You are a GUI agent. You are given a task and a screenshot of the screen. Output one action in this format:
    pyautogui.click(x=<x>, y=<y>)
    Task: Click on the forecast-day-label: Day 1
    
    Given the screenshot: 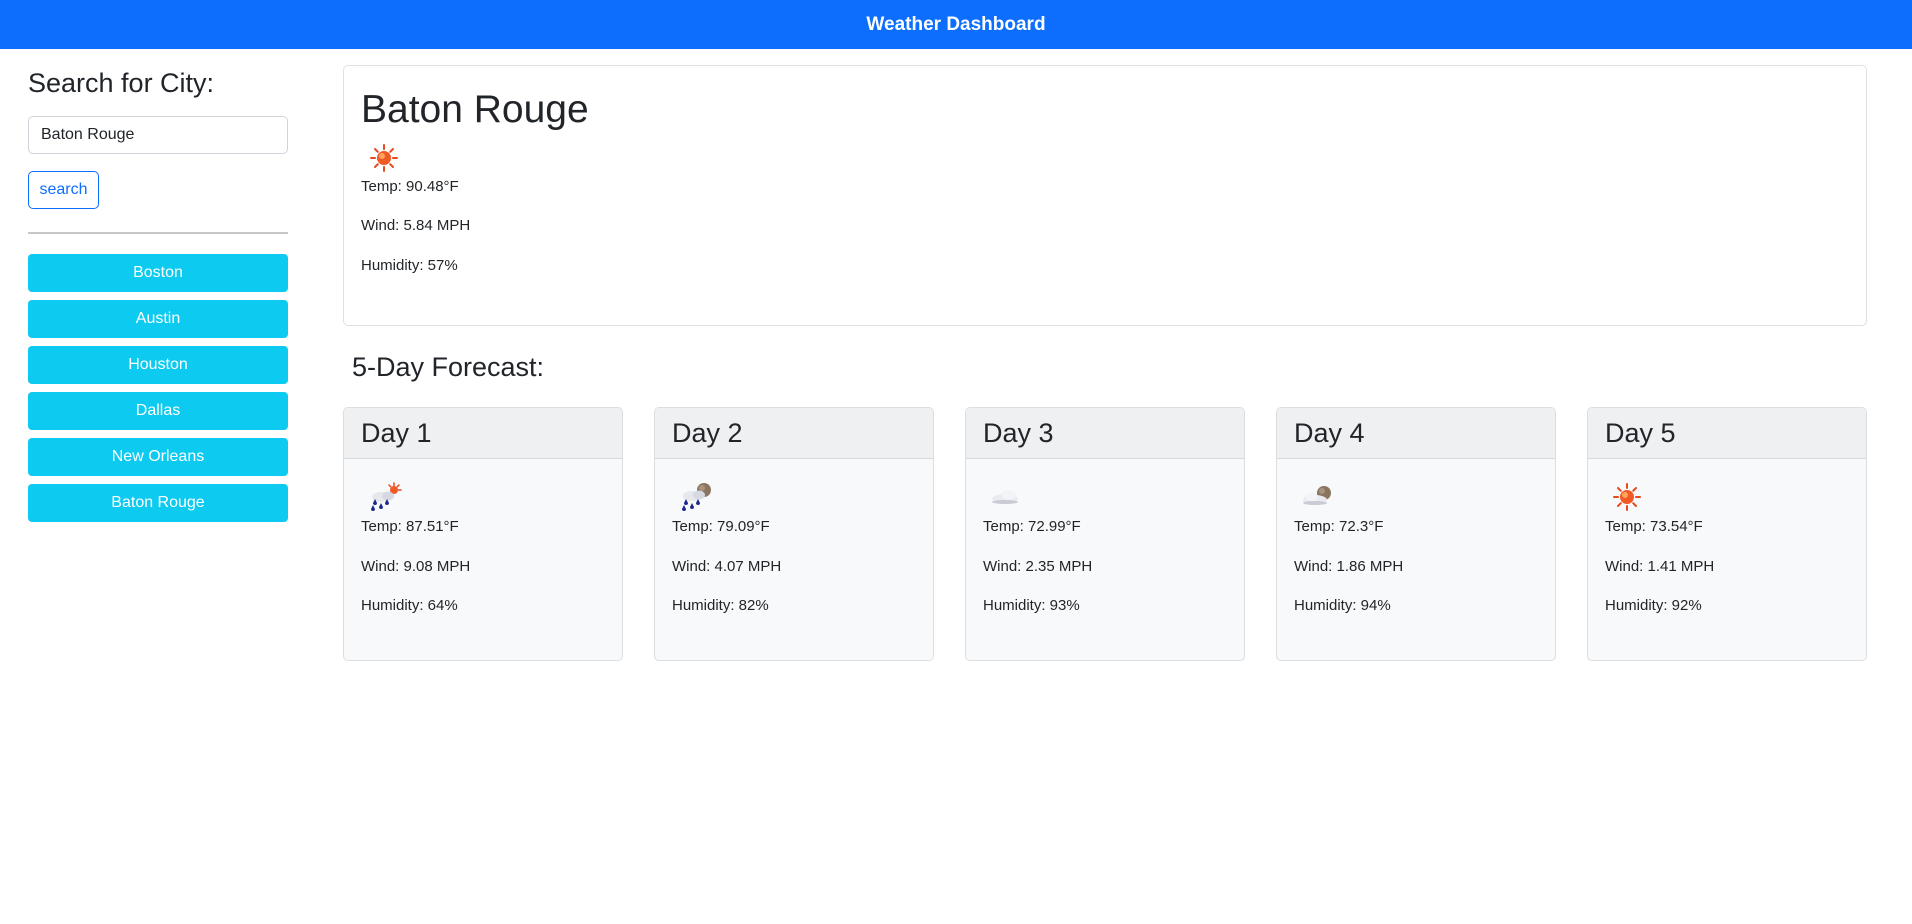 What is the action you would take?
    pyautogui.click(x=483, y=433)
    